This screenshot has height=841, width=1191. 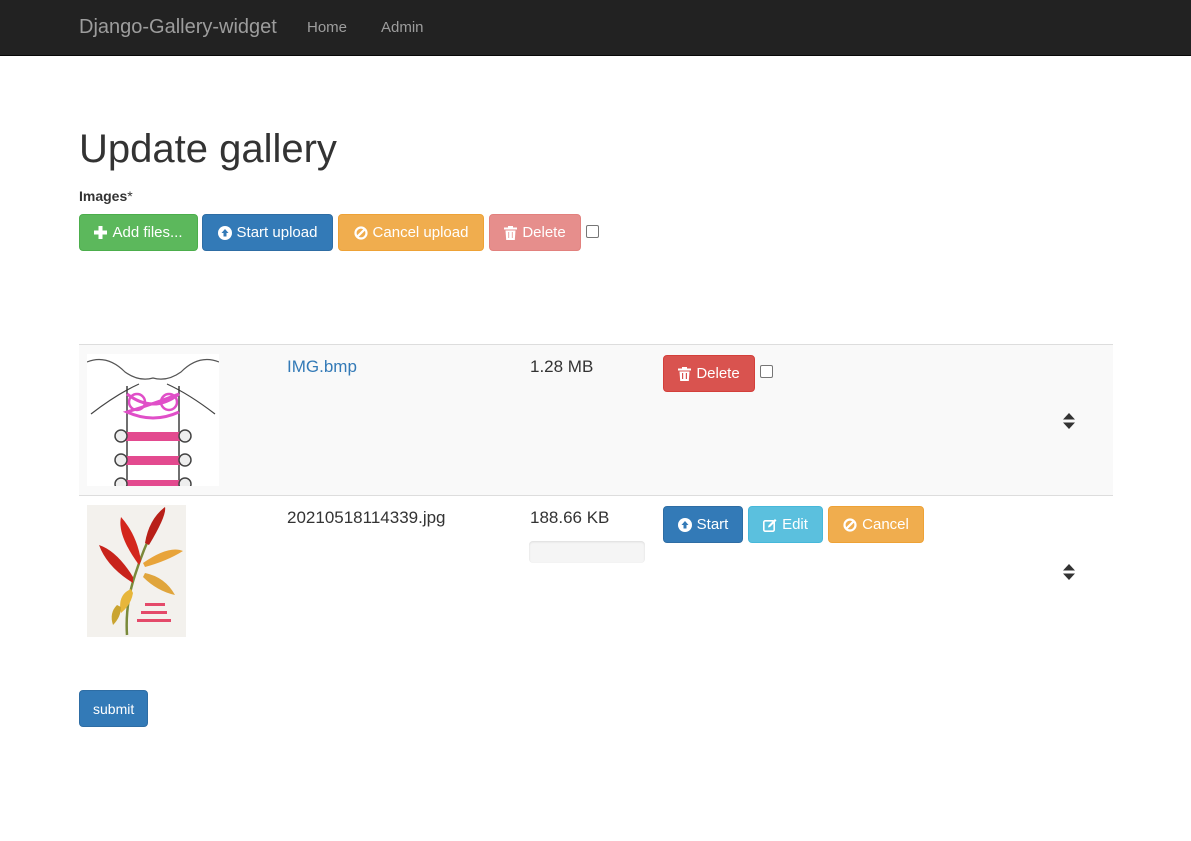 I want to click on edit-icon, so click(x=770, y=525).